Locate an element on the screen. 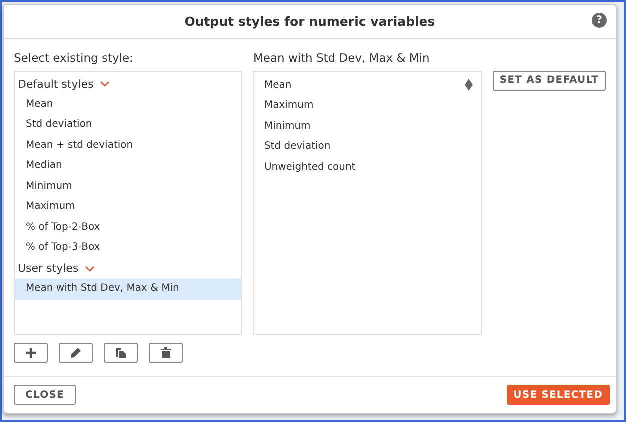 This screenshot has height=422, width=626. statistic-label: Maximum is located at coordinates (289, 106).